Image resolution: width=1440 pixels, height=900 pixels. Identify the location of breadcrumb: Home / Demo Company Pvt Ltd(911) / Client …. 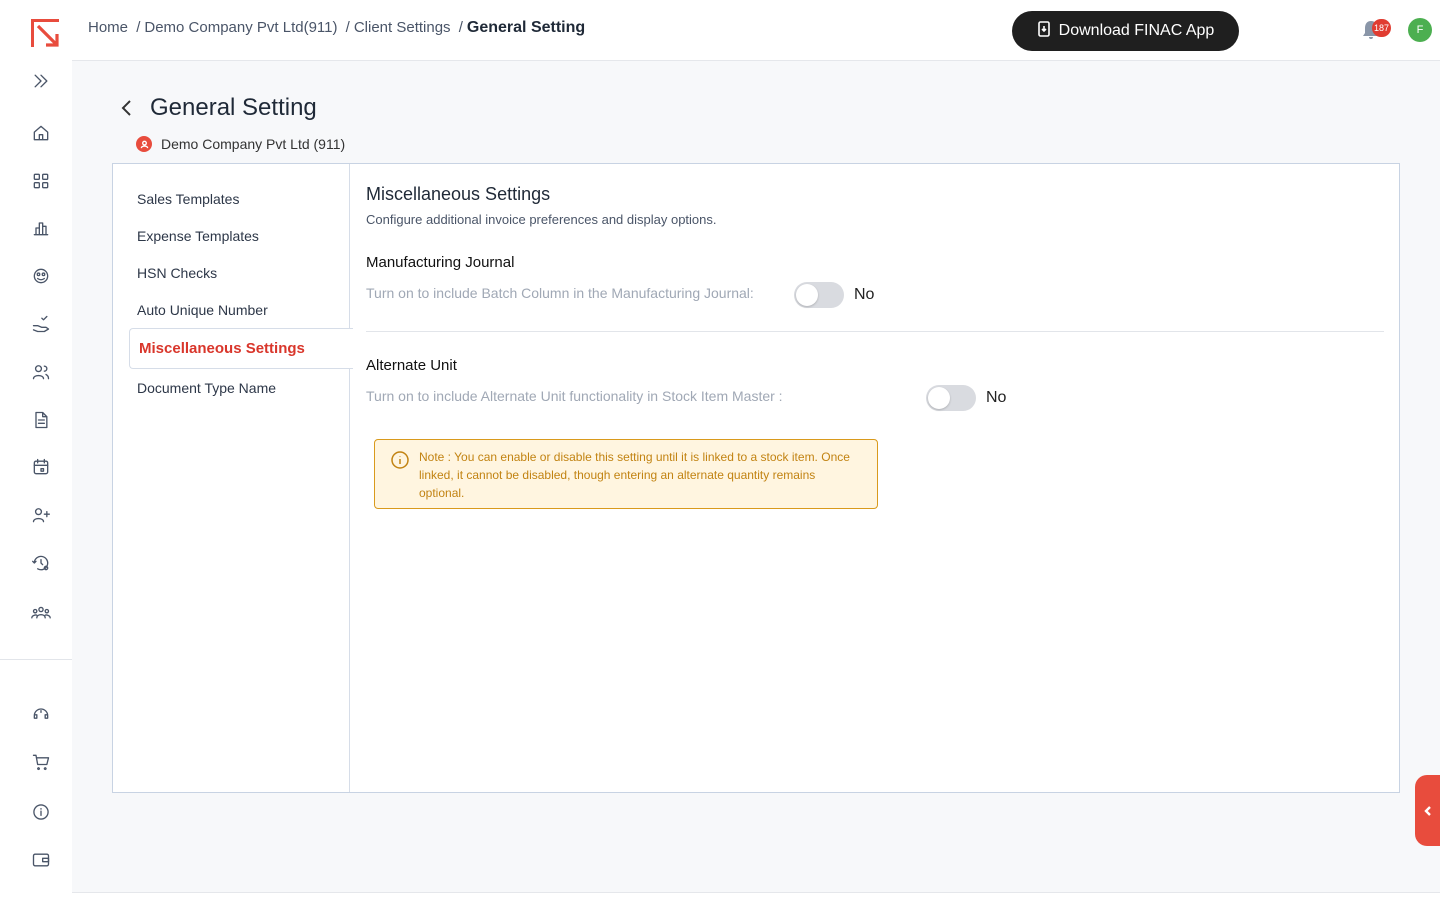
(336, 28).